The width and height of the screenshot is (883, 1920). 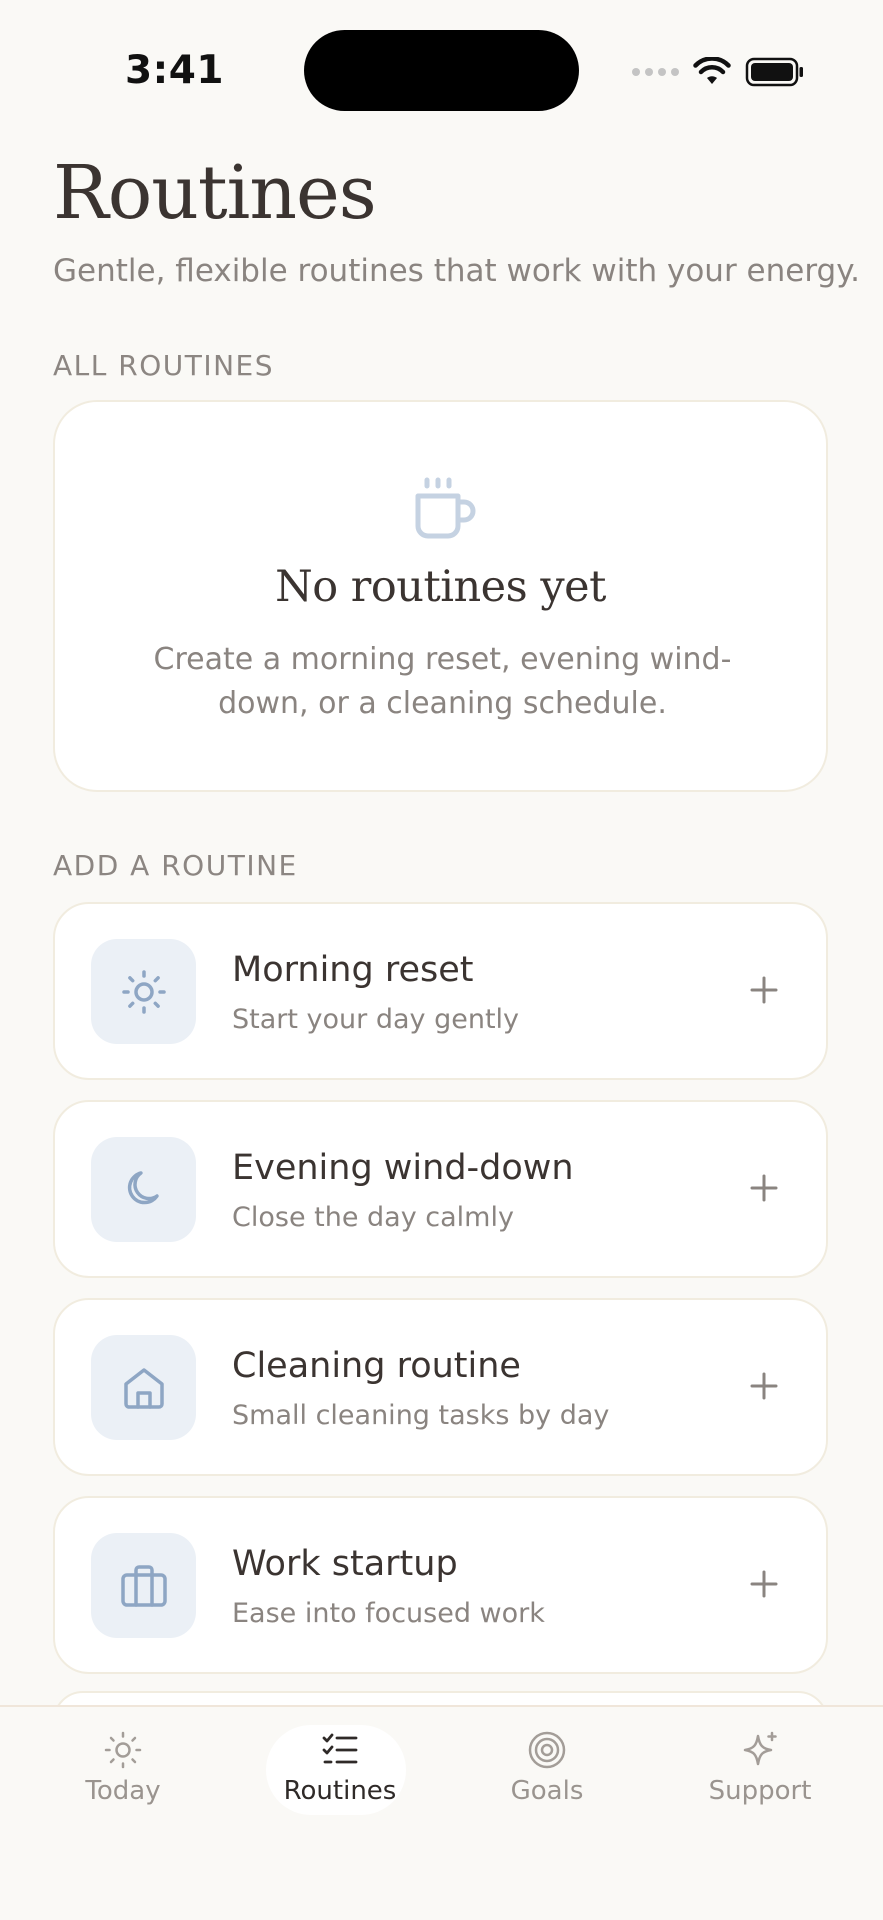 What do you see at coordinates (340, 1791) in the screenshot?
I see `tab-label: Routines` at bounding box center [340, 1791].